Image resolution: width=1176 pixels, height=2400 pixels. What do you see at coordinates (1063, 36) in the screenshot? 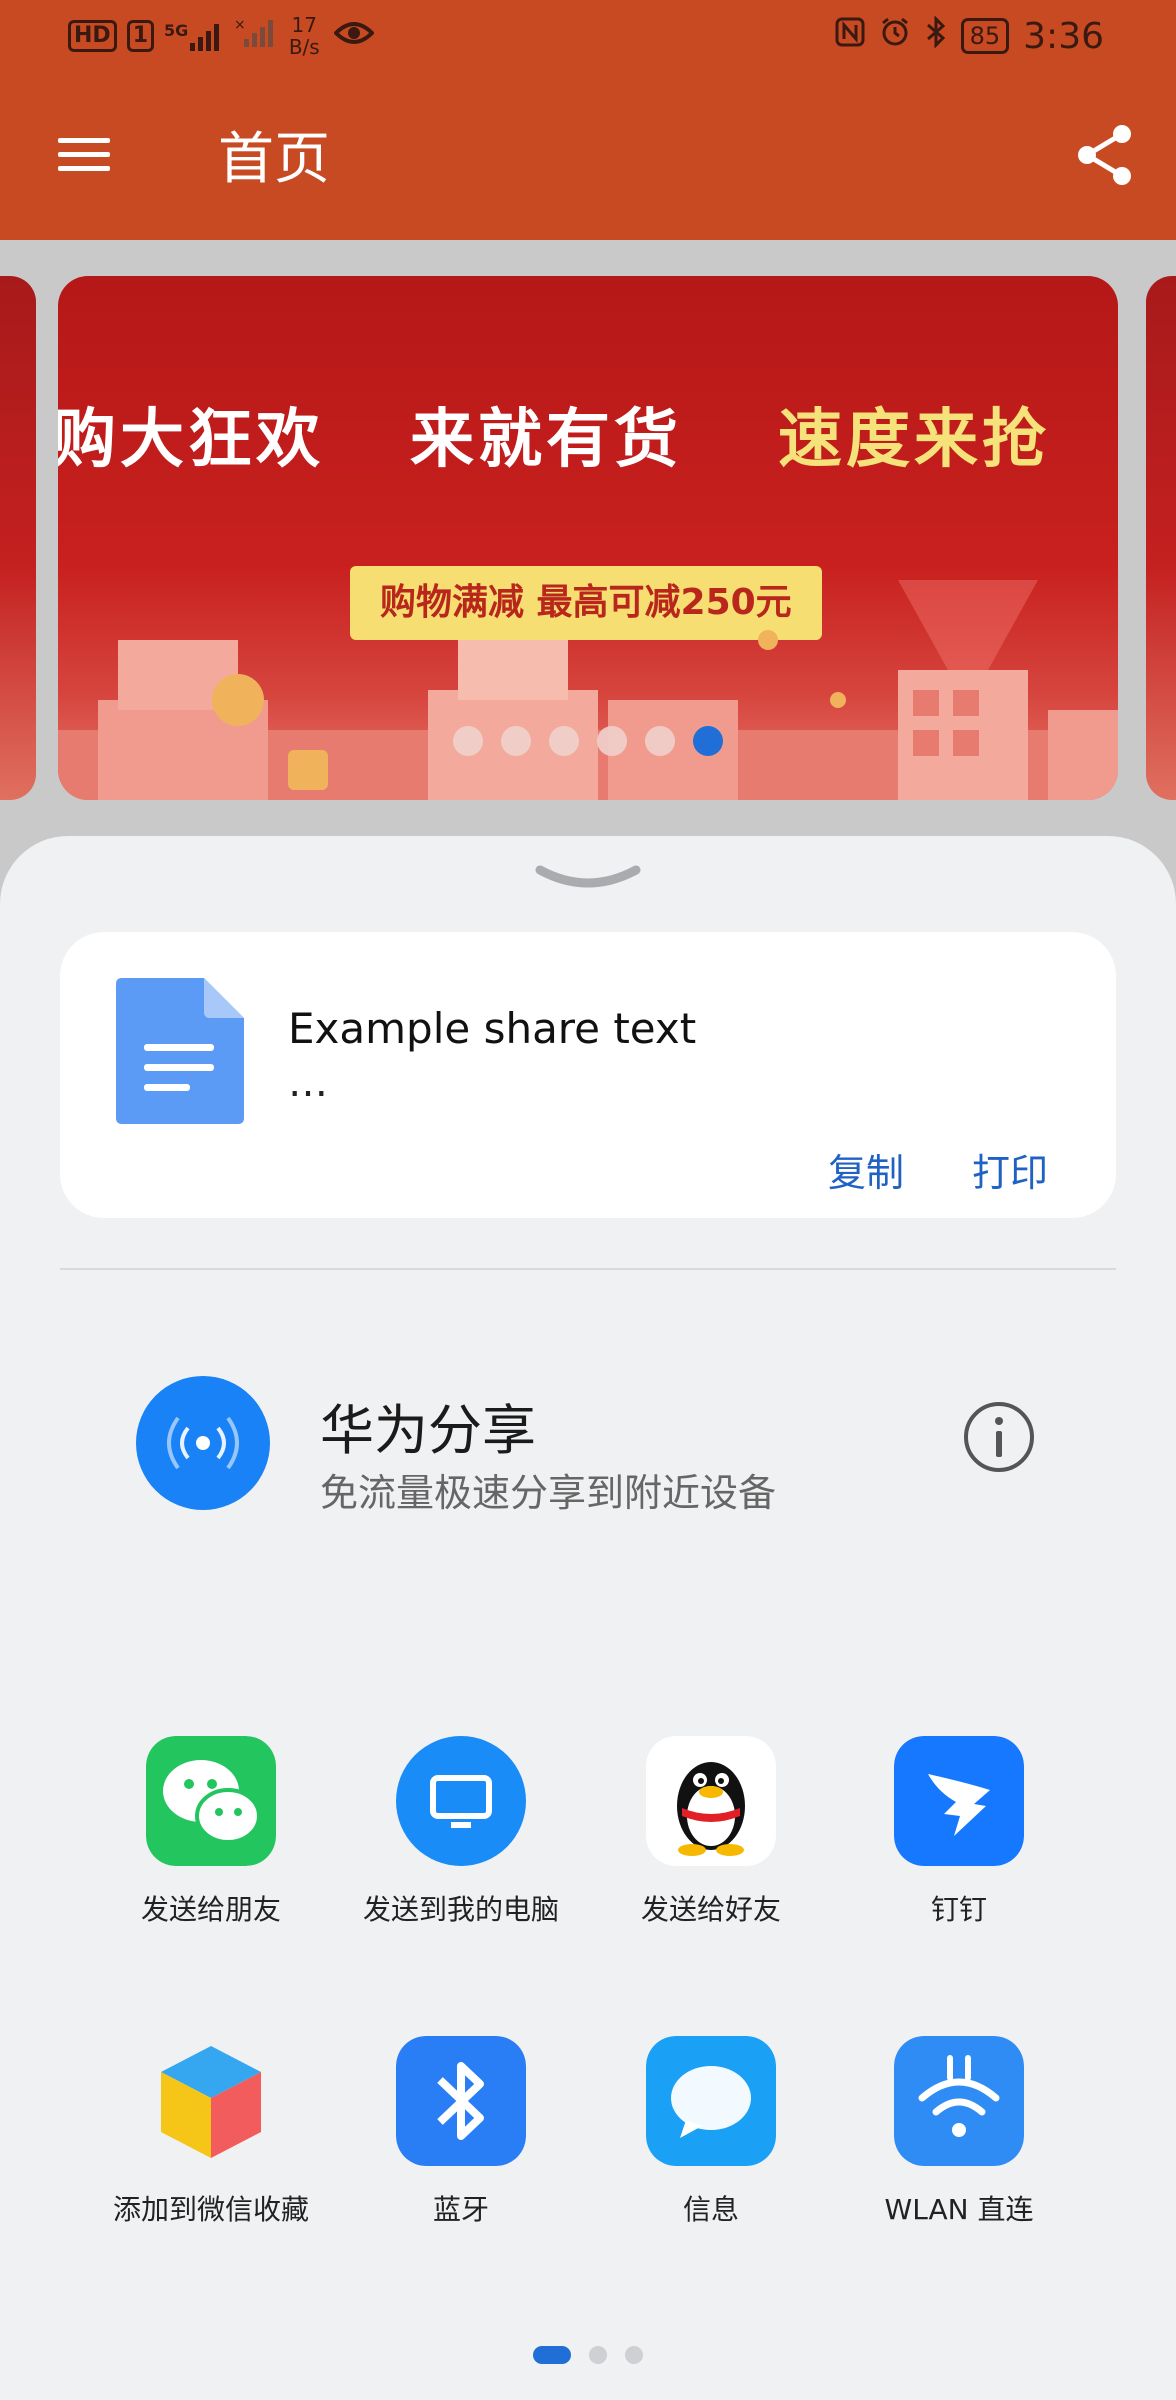
I see `status-time: 3:36` at bounding box center [1063, 36].